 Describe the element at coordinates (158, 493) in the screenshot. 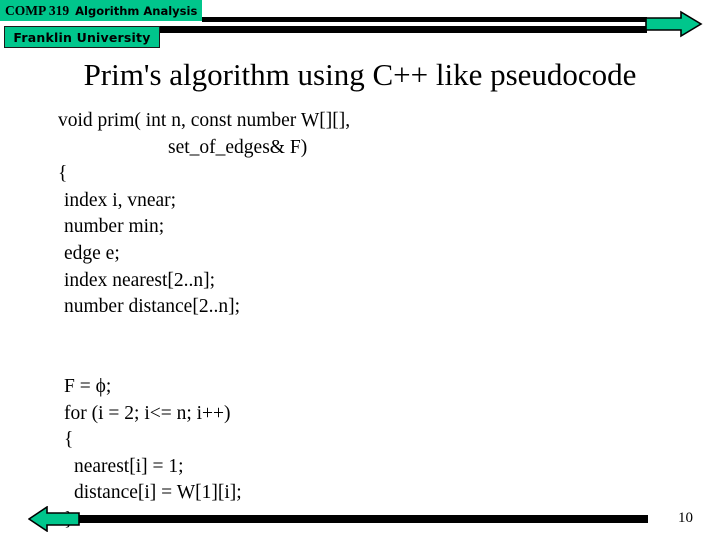

I see `code-line: distance[i] = W[1][i];` at that location.